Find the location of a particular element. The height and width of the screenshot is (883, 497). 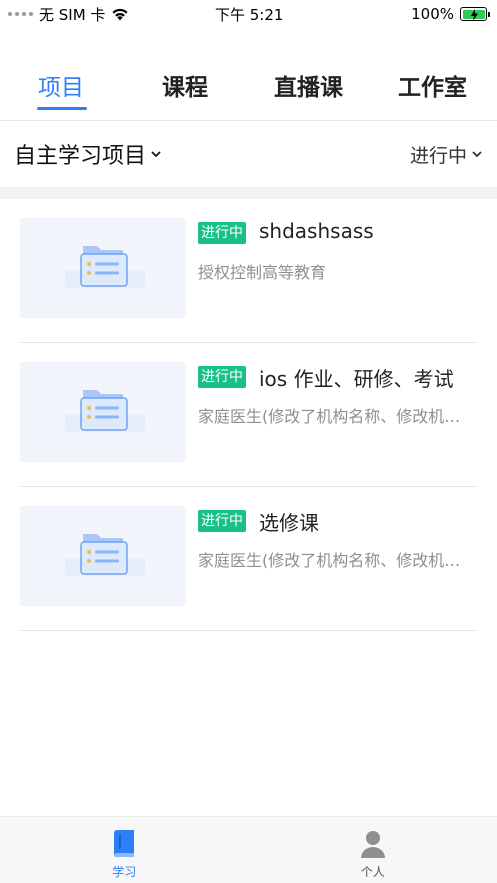

clock: 下午 5:21 is located at coordinates (249, 14).